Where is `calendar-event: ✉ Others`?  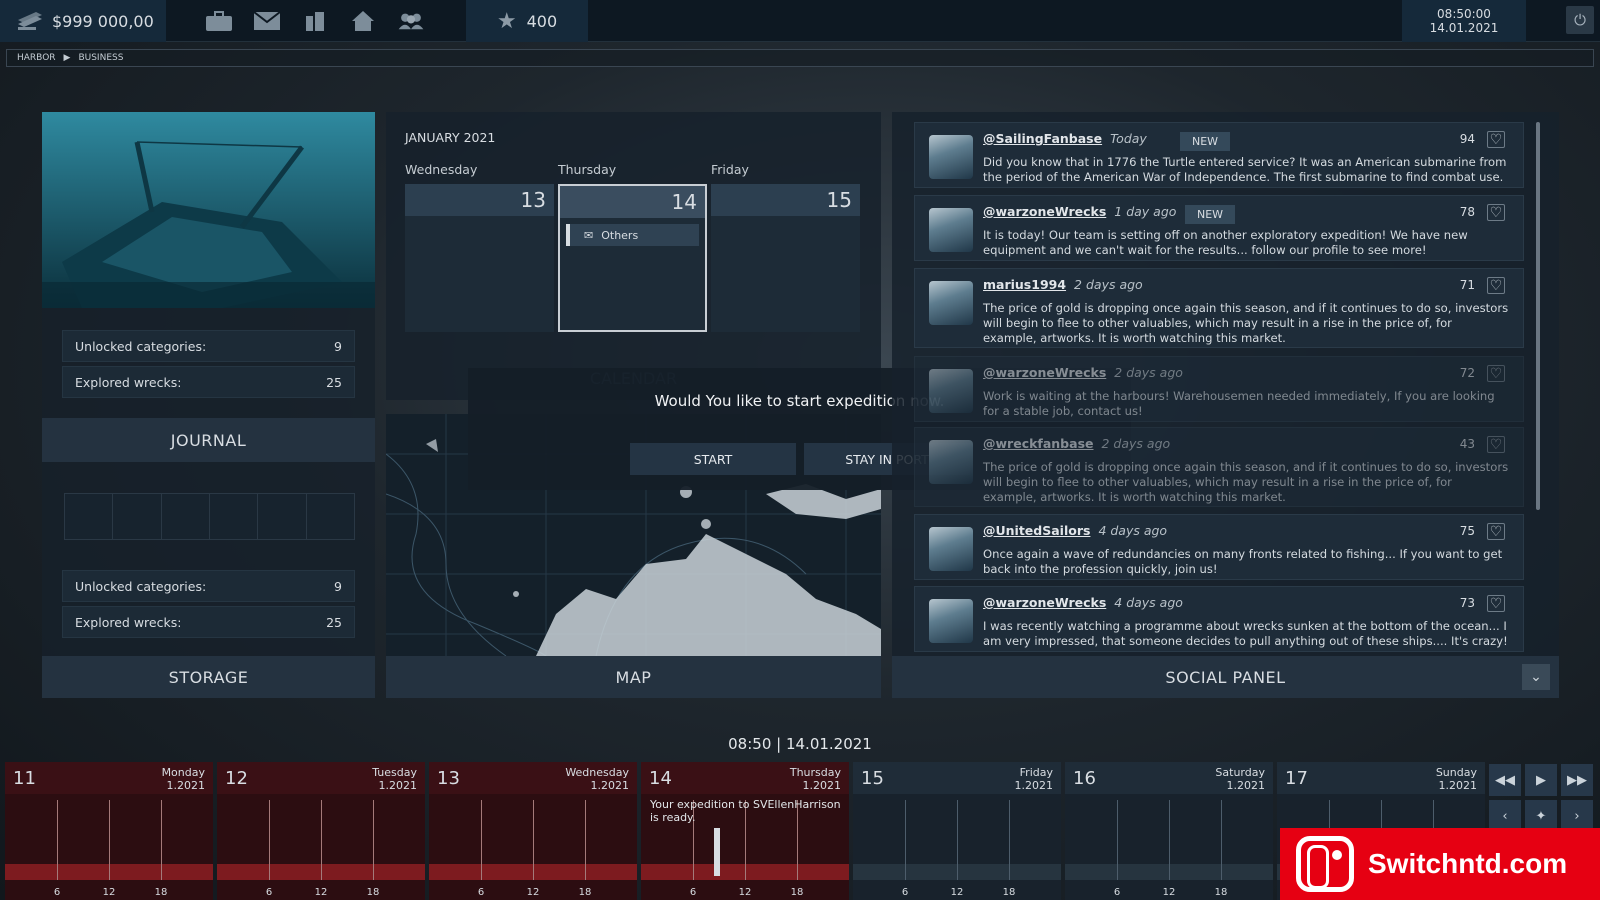
calendar-event: ✉ Others is located at coordinates (632, 235).